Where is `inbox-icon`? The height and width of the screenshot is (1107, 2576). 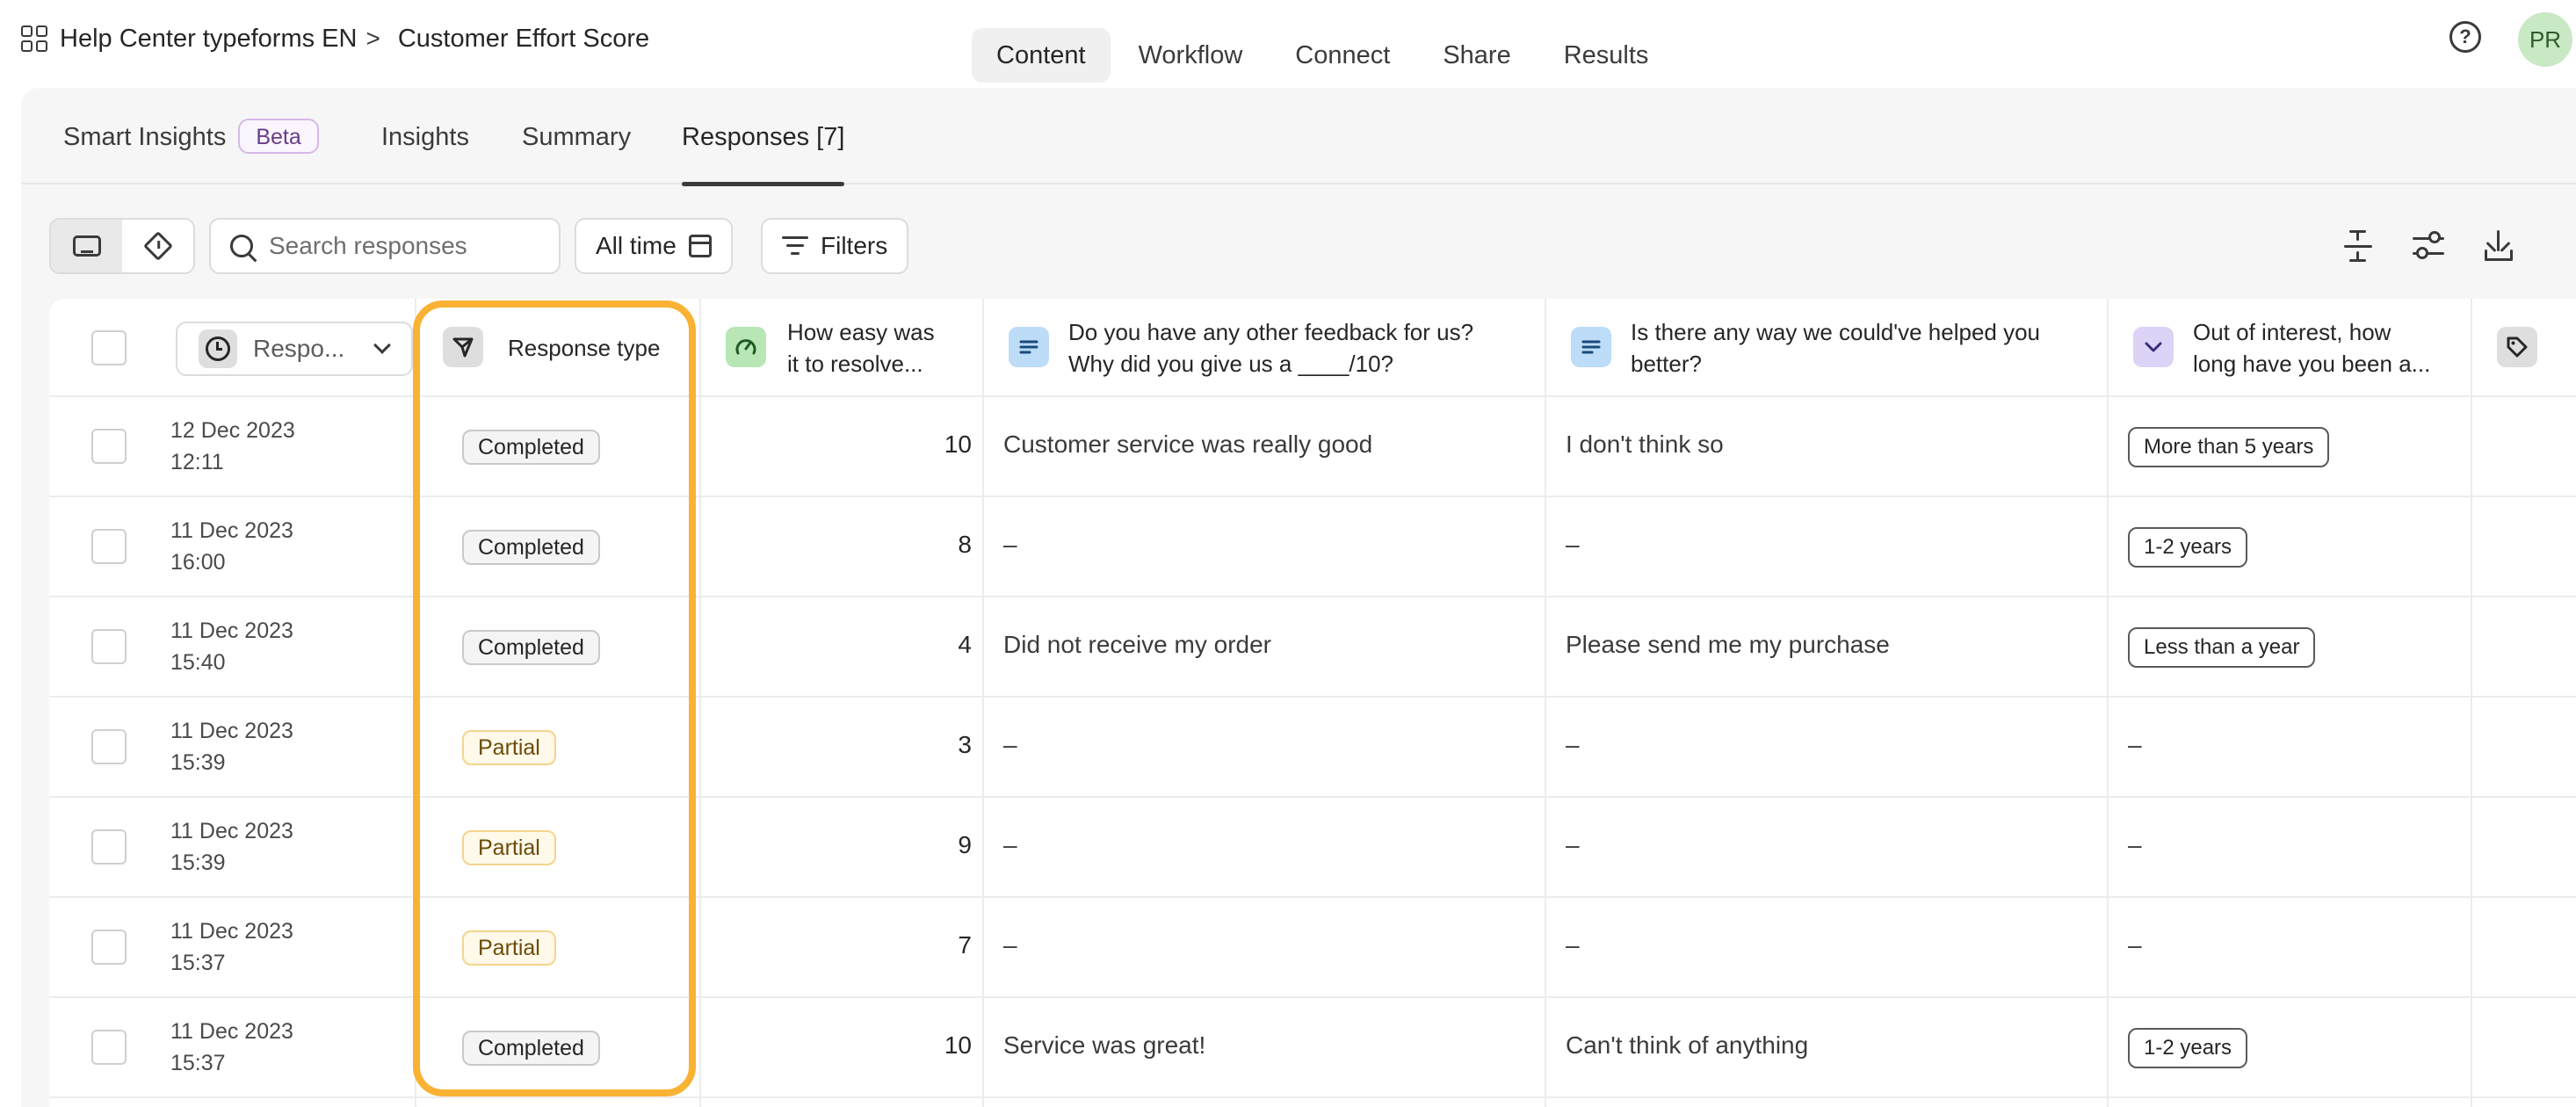 inbox-icon is located at coordinates (86, 246).